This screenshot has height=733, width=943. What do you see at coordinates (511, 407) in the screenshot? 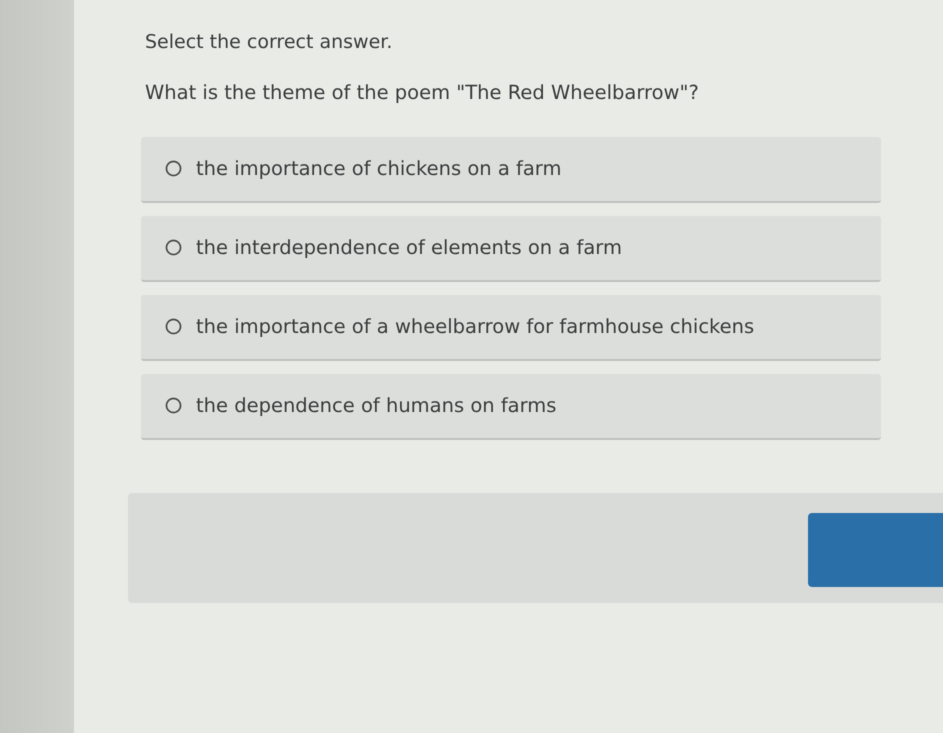
I see `answer-option: the dependence of humans on farms` at bounding box center [511, 407].